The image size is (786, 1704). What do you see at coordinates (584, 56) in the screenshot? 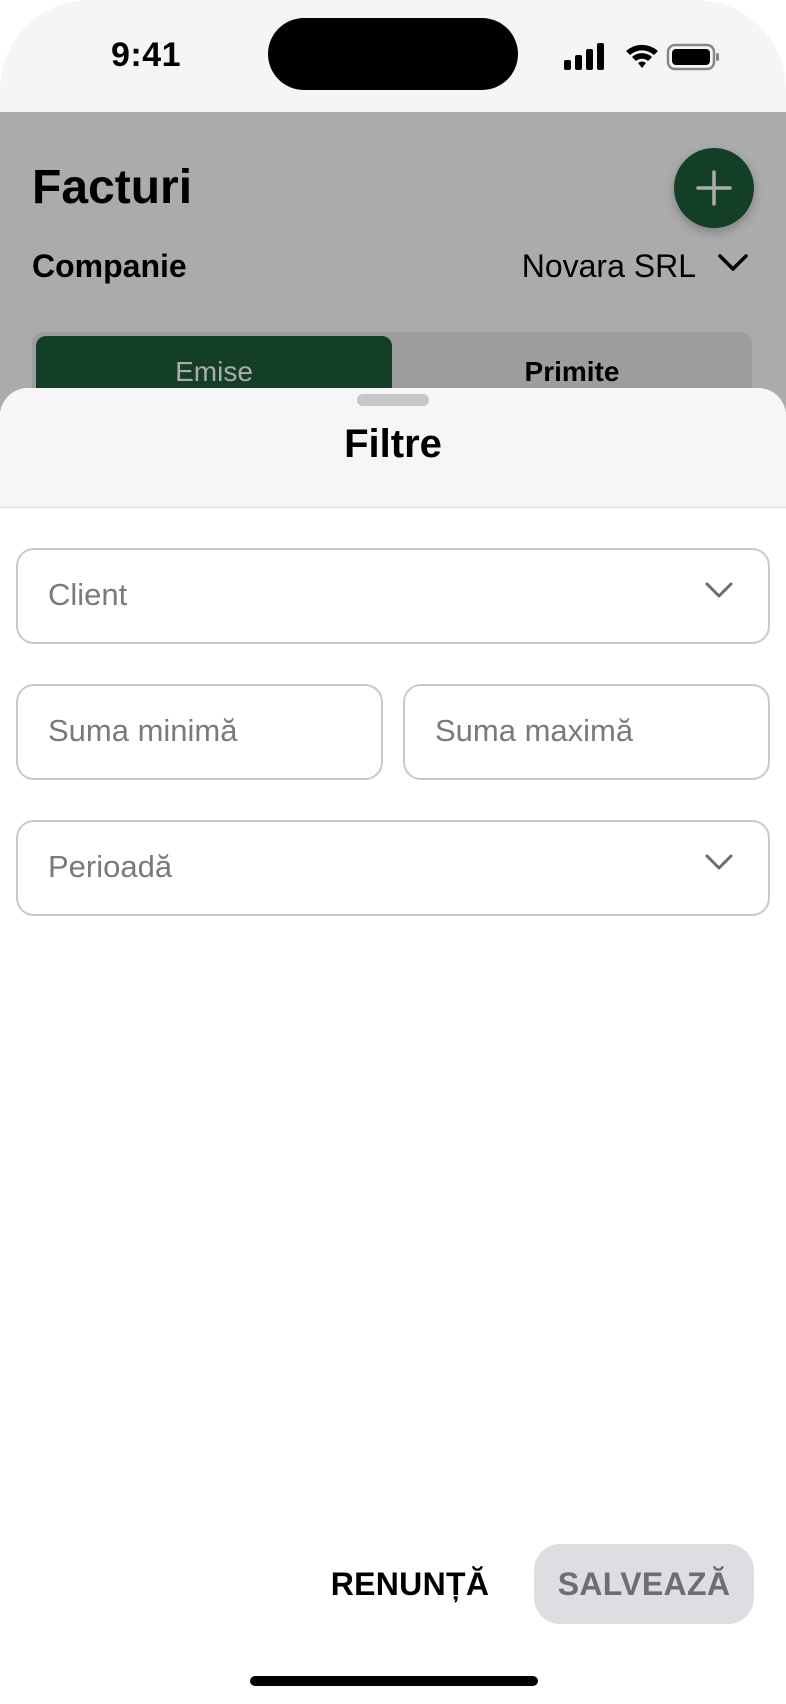
I see `cellular-signal-icon` at bounding box center [584, 56].